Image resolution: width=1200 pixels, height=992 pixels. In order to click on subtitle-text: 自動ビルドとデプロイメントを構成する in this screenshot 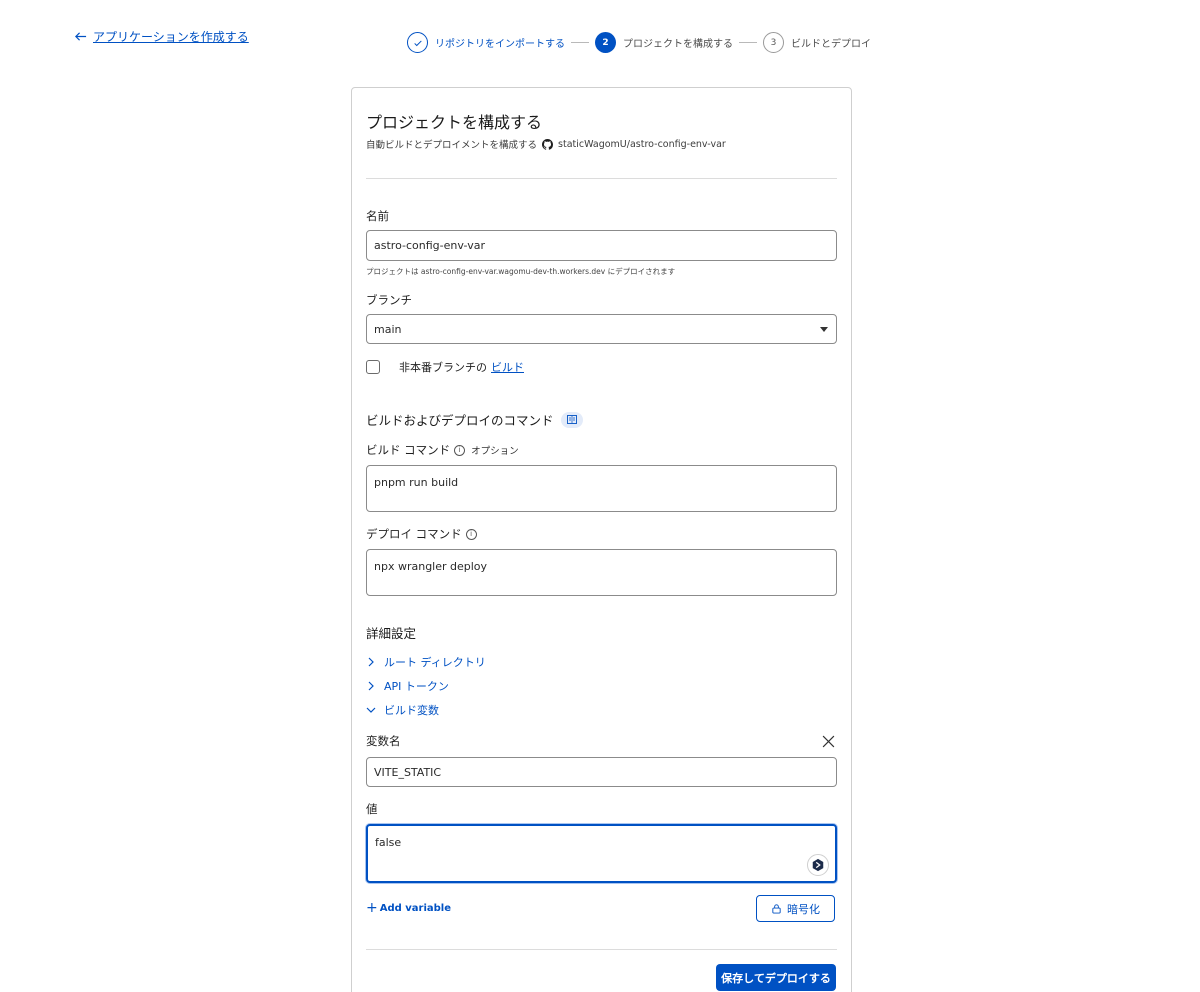, I will do `click(452, 145)`.